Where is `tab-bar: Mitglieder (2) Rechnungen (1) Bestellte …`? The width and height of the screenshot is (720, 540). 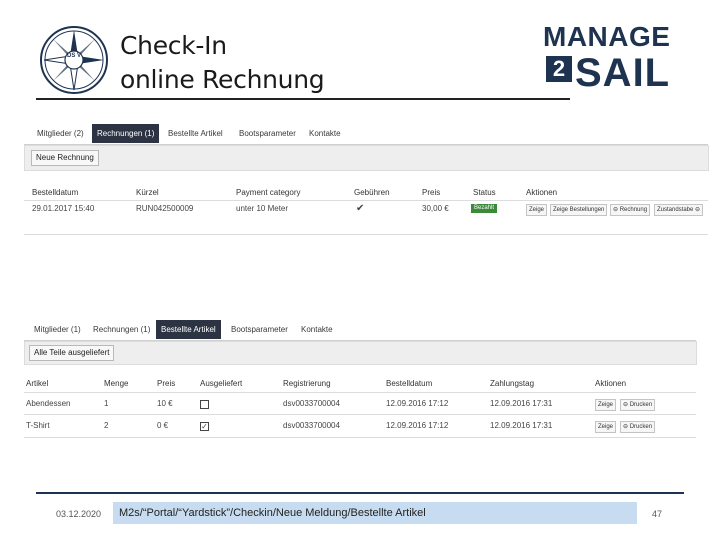 tab-bar: Mitglieder (2) Rechnungen (1) Bestellte … is located at coordinates (366, 134).